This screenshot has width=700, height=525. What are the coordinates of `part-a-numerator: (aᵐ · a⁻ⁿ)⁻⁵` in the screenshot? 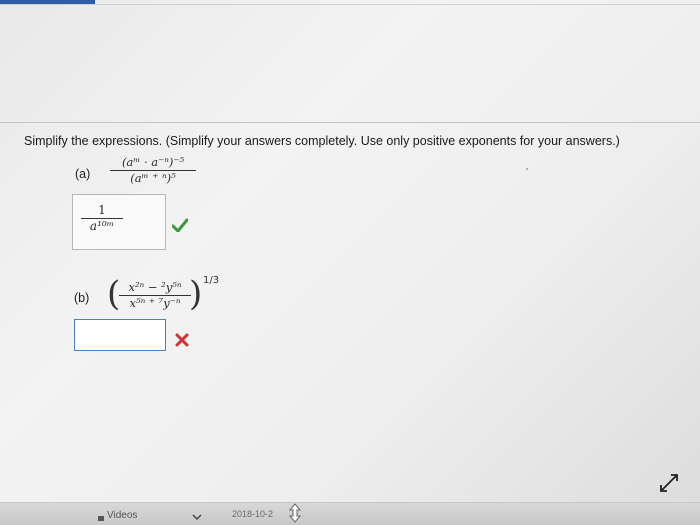 It's located at (153, 162).